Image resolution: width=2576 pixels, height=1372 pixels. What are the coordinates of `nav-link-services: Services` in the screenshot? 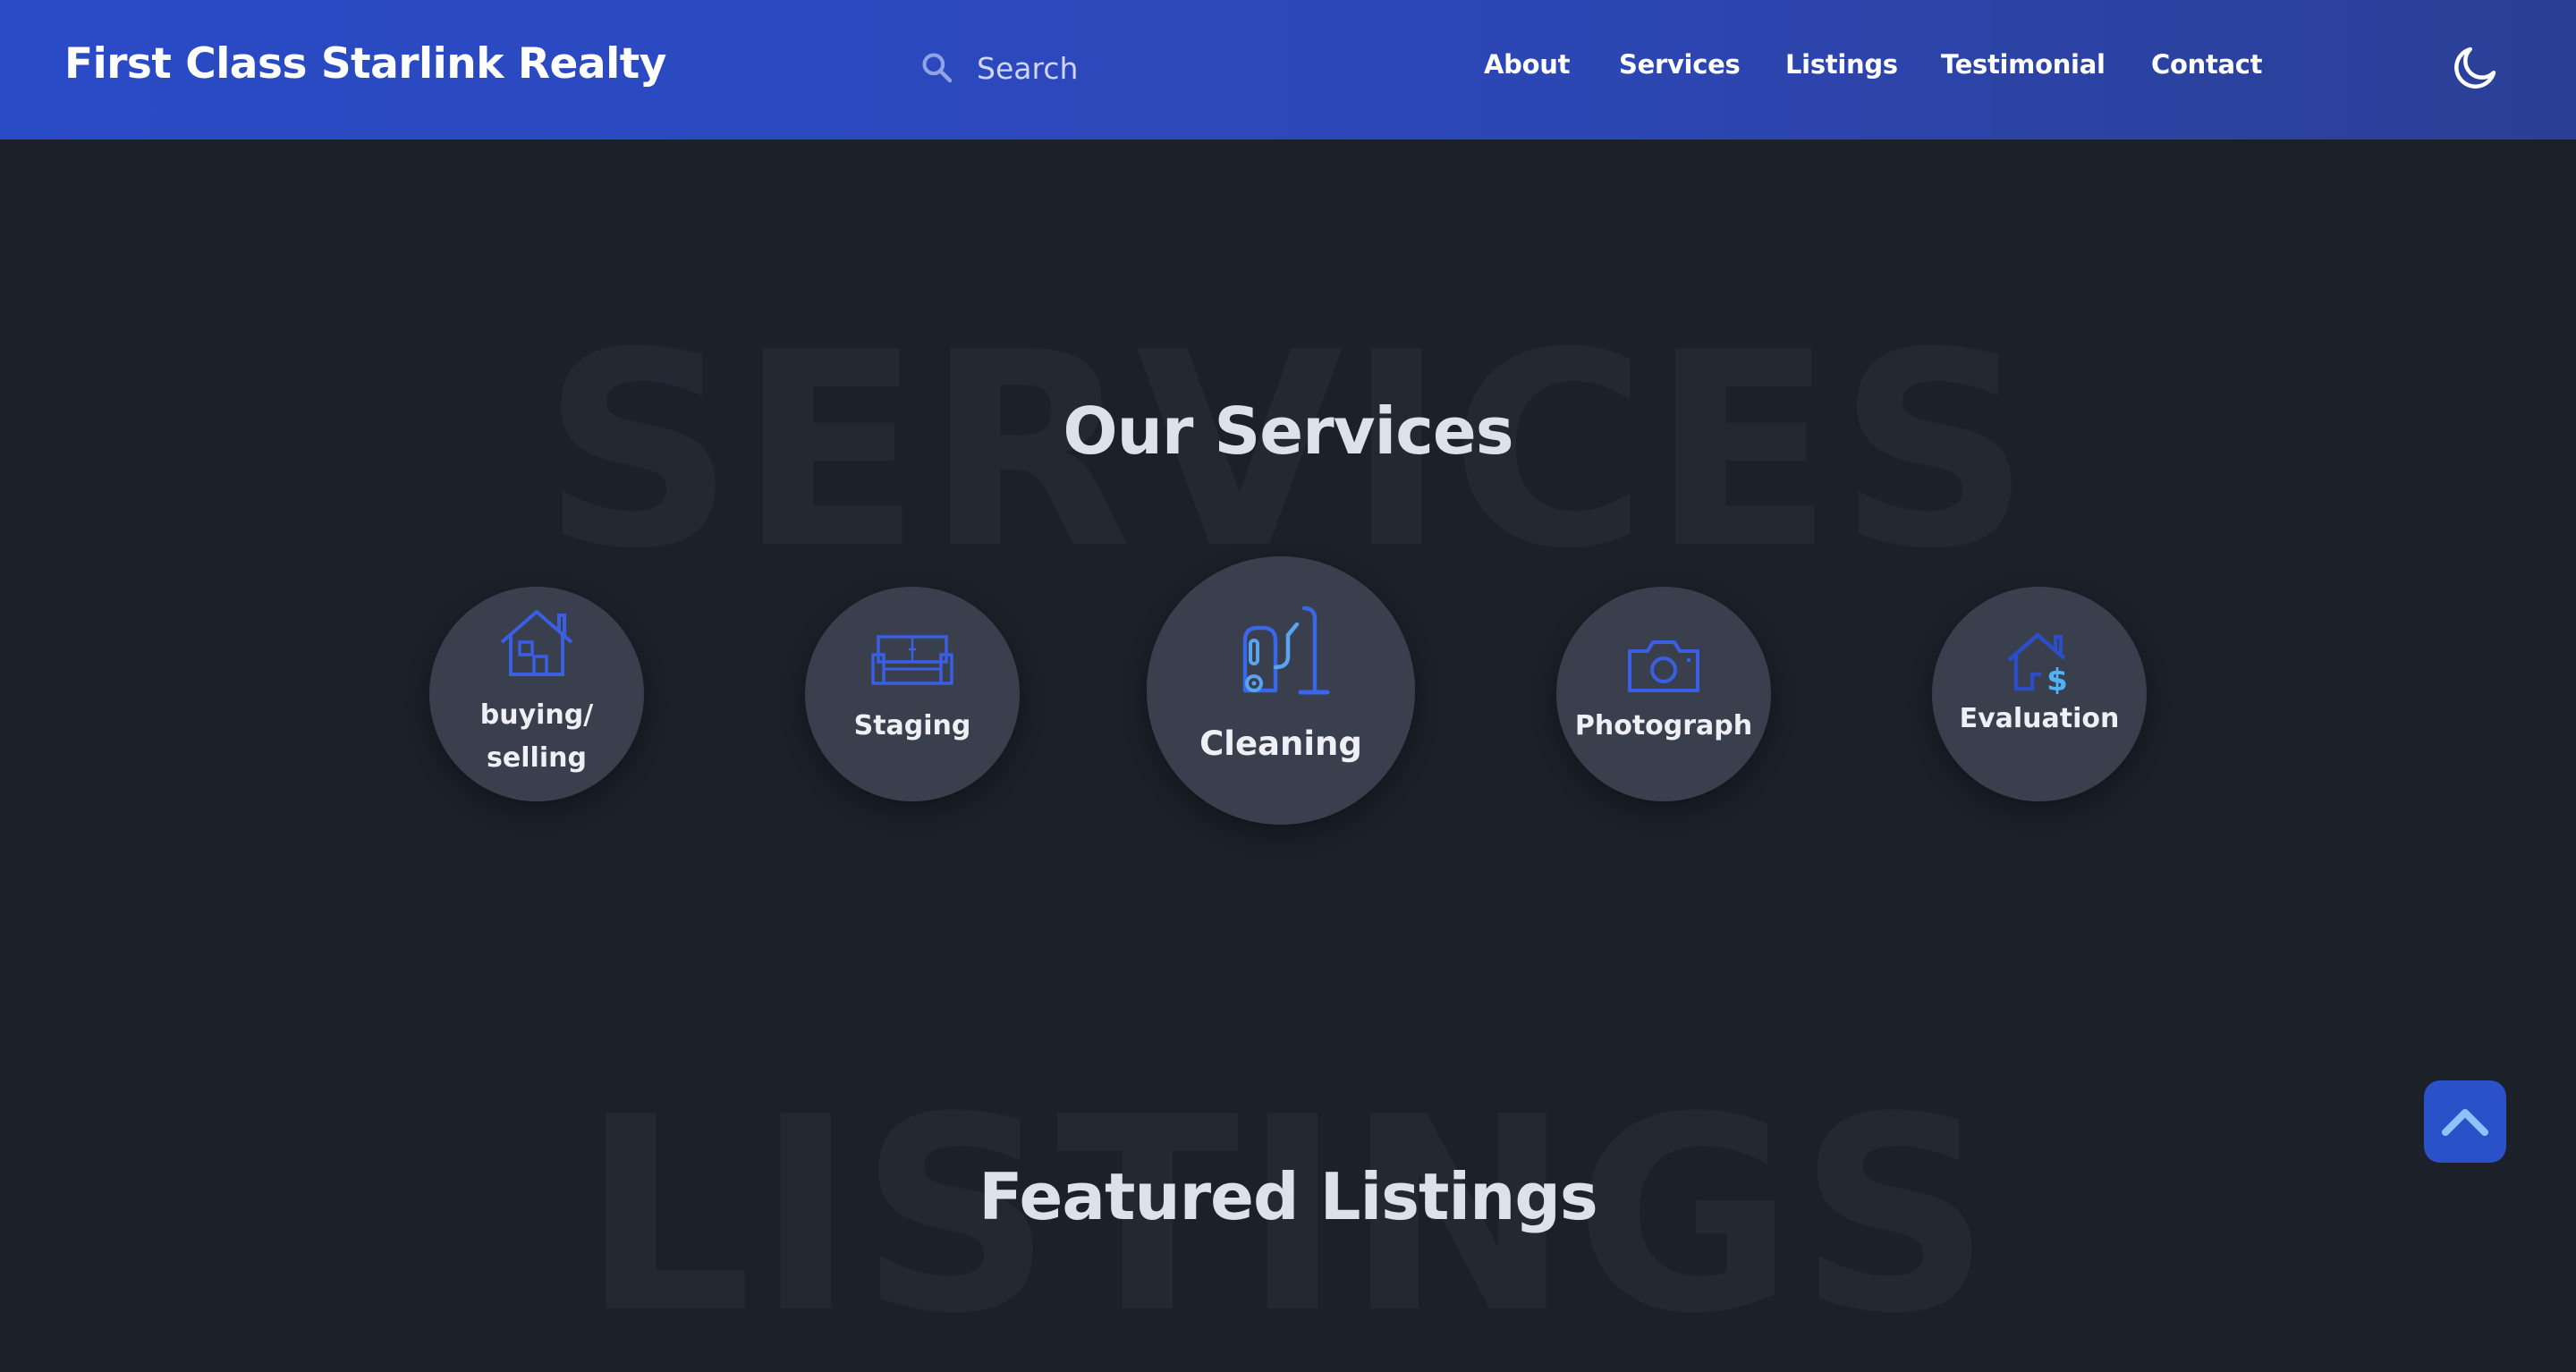 It's located at (1680, 65).